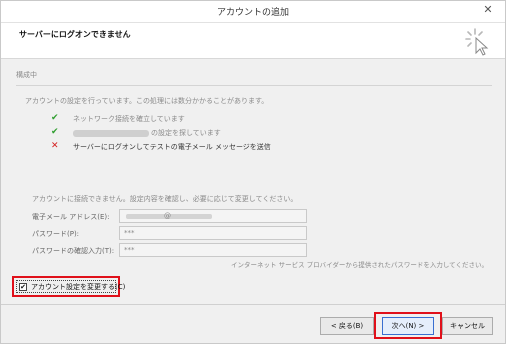  I want to click on connection-error-message: アカウントに接続できません。設定内容を確認し、必要に応じて変更してください。, so click(165, 199).